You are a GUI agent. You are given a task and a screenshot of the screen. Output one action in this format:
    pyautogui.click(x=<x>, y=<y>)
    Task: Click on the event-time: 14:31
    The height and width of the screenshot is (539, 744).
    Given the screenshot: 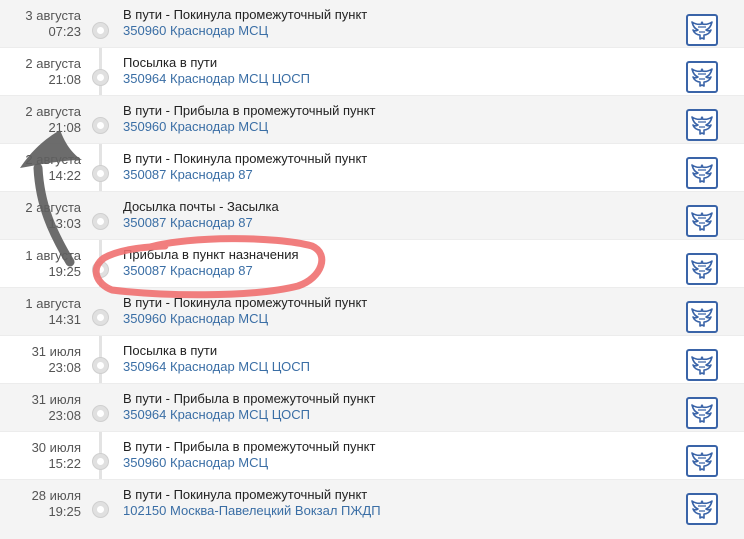 What is the action you would take?
    pyautogui.click(x=64, y=319)
    